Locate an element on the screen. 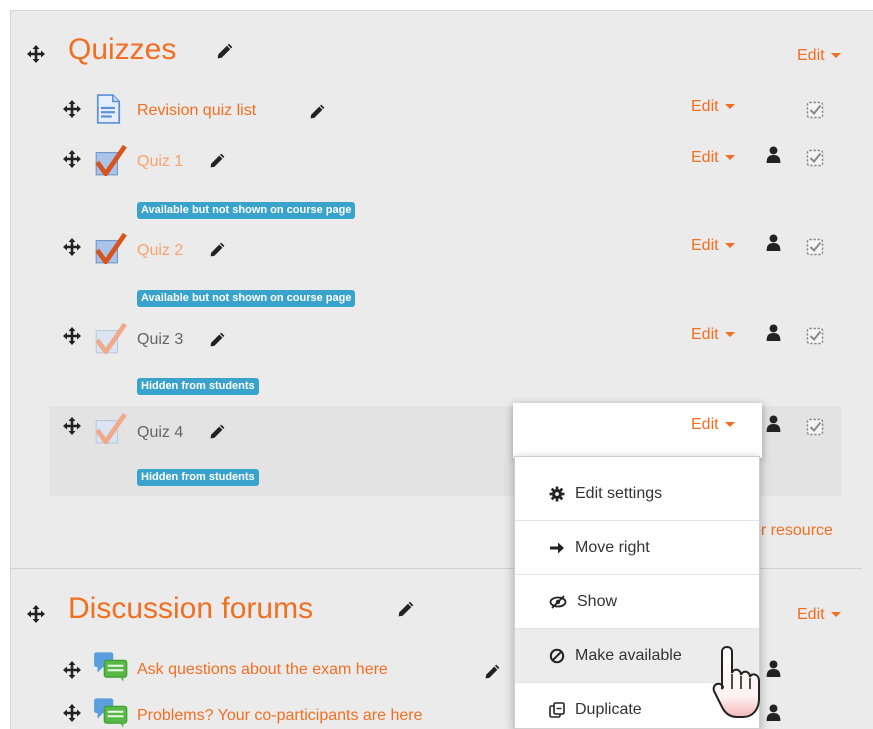  duplicate-icon is located at coordinates (557, 710).